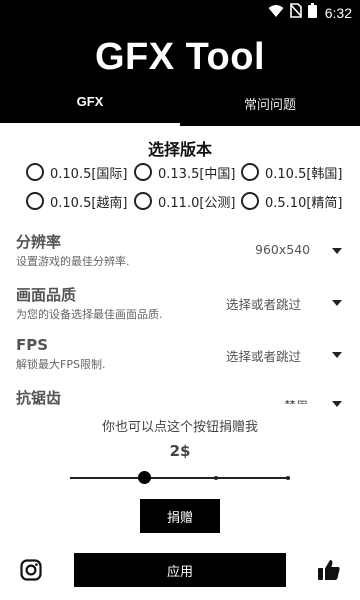 The width and height of the screenshot is (360, 600). What do you see at coordinates (296, 400) in the screenshot?
I see `antialiasing-dropdown-value: 禁用` at bounding box center [296, 400].